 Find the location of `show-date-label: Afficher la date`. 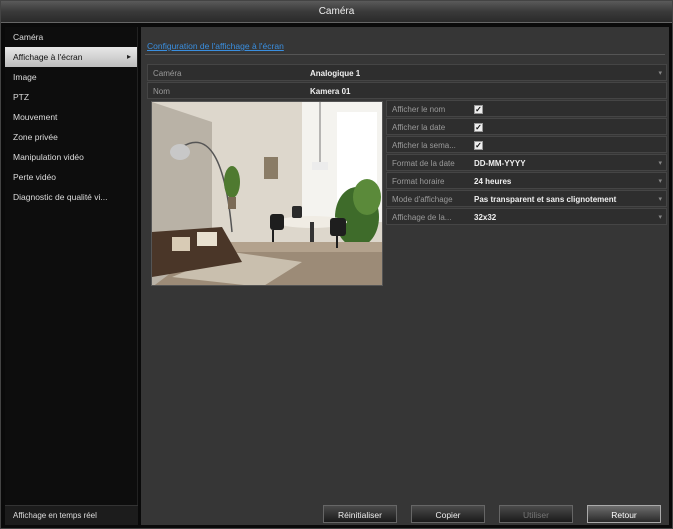

show-date-label: Afficher la date is located at coordinates (419, 127).